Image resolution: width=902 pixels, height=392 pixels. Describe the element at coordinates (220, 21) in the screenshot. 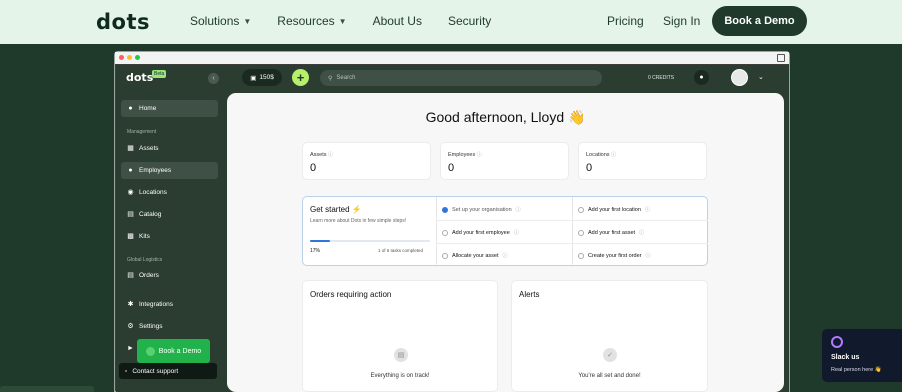

I see `nav-solutions: Solutions ▼` at that location.